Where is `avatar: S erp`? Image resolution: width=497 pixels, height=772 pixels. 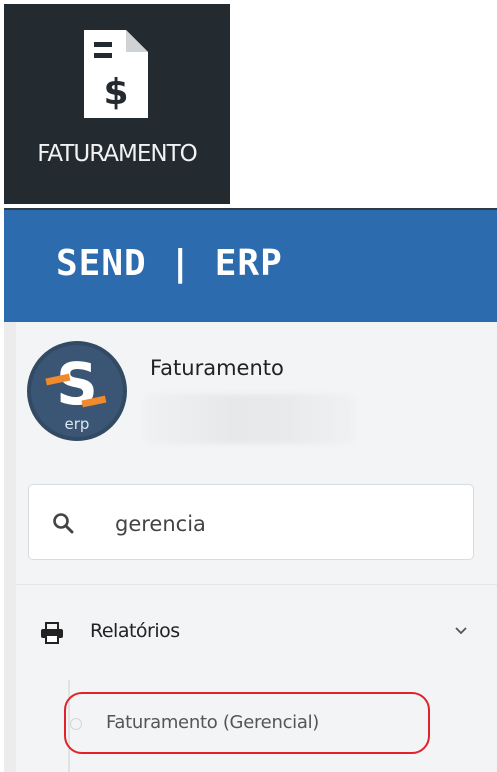
avatar: S erp is located at coordinates (77, 391).